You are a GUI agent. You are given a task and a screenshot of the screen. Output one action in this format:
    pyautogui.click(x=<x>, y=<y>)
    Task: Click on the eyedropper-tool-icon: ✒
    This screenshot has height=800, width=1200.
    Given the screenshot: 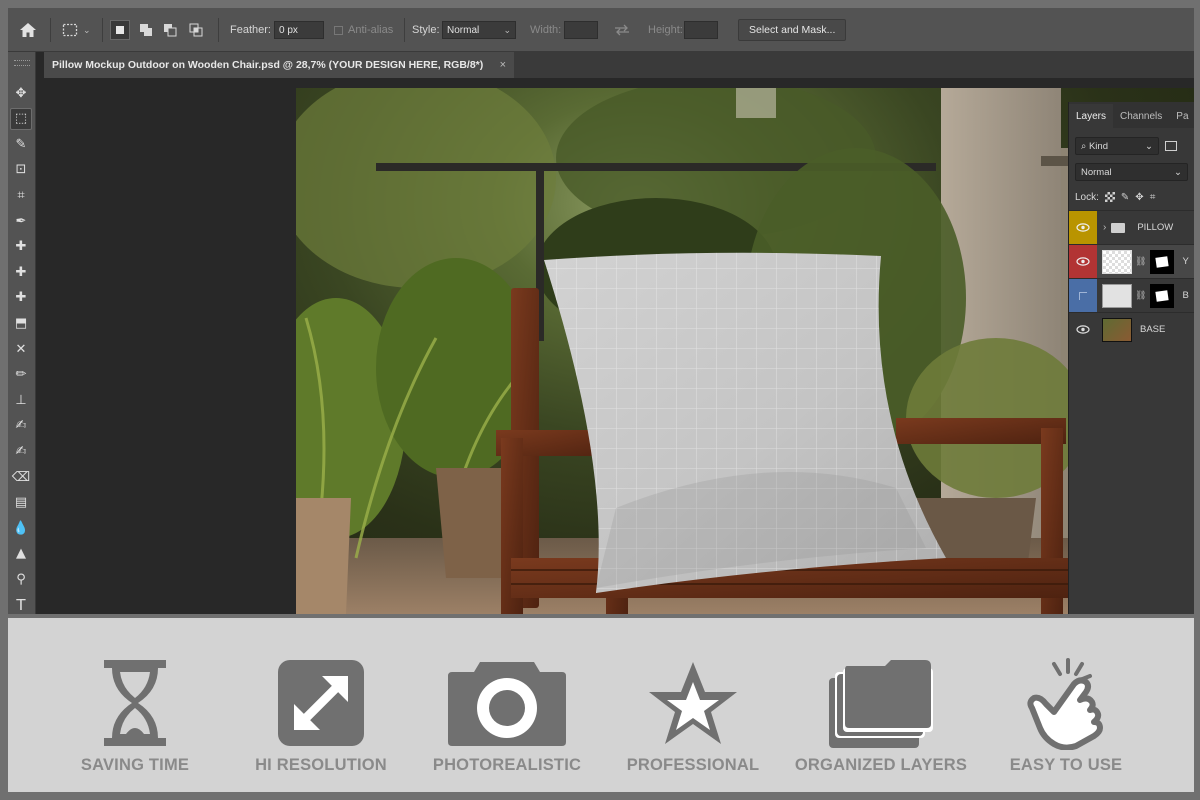 What is the action you would take?
    pyautogui.click(x=21, y=221)
    